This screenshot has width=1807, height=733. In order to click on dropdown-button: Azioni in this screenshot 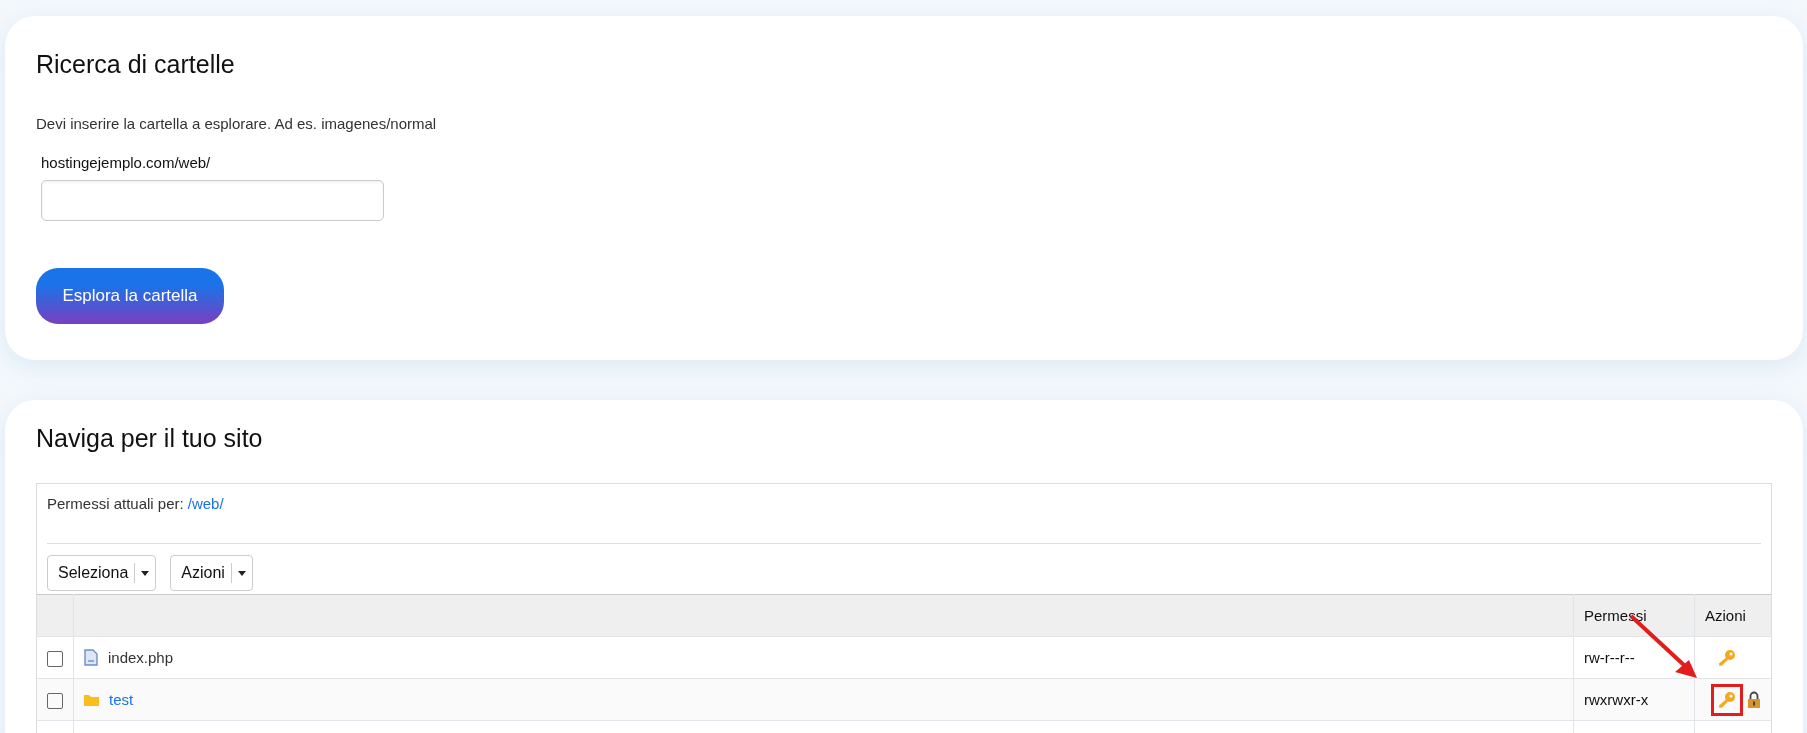, I will do `click(211, 573)`.